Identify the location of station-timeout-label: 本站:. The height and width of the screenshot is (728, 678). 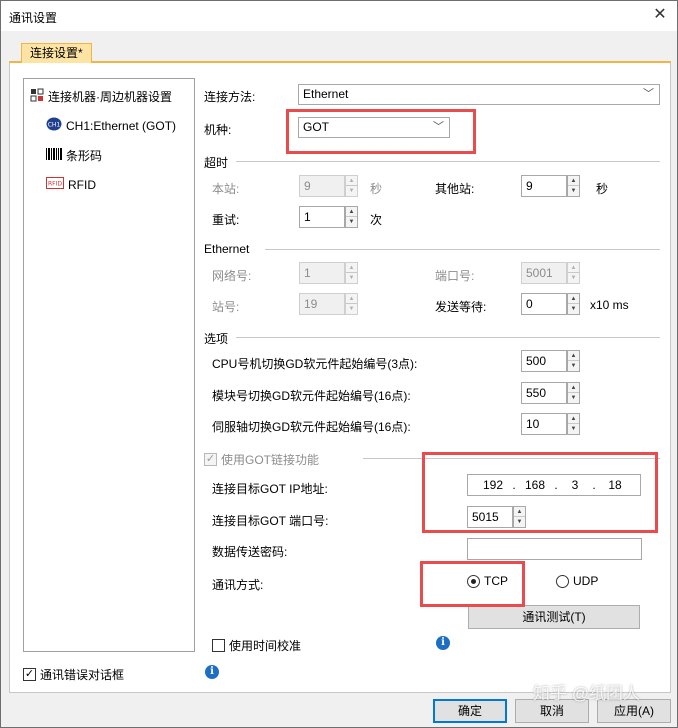
(226, 189).